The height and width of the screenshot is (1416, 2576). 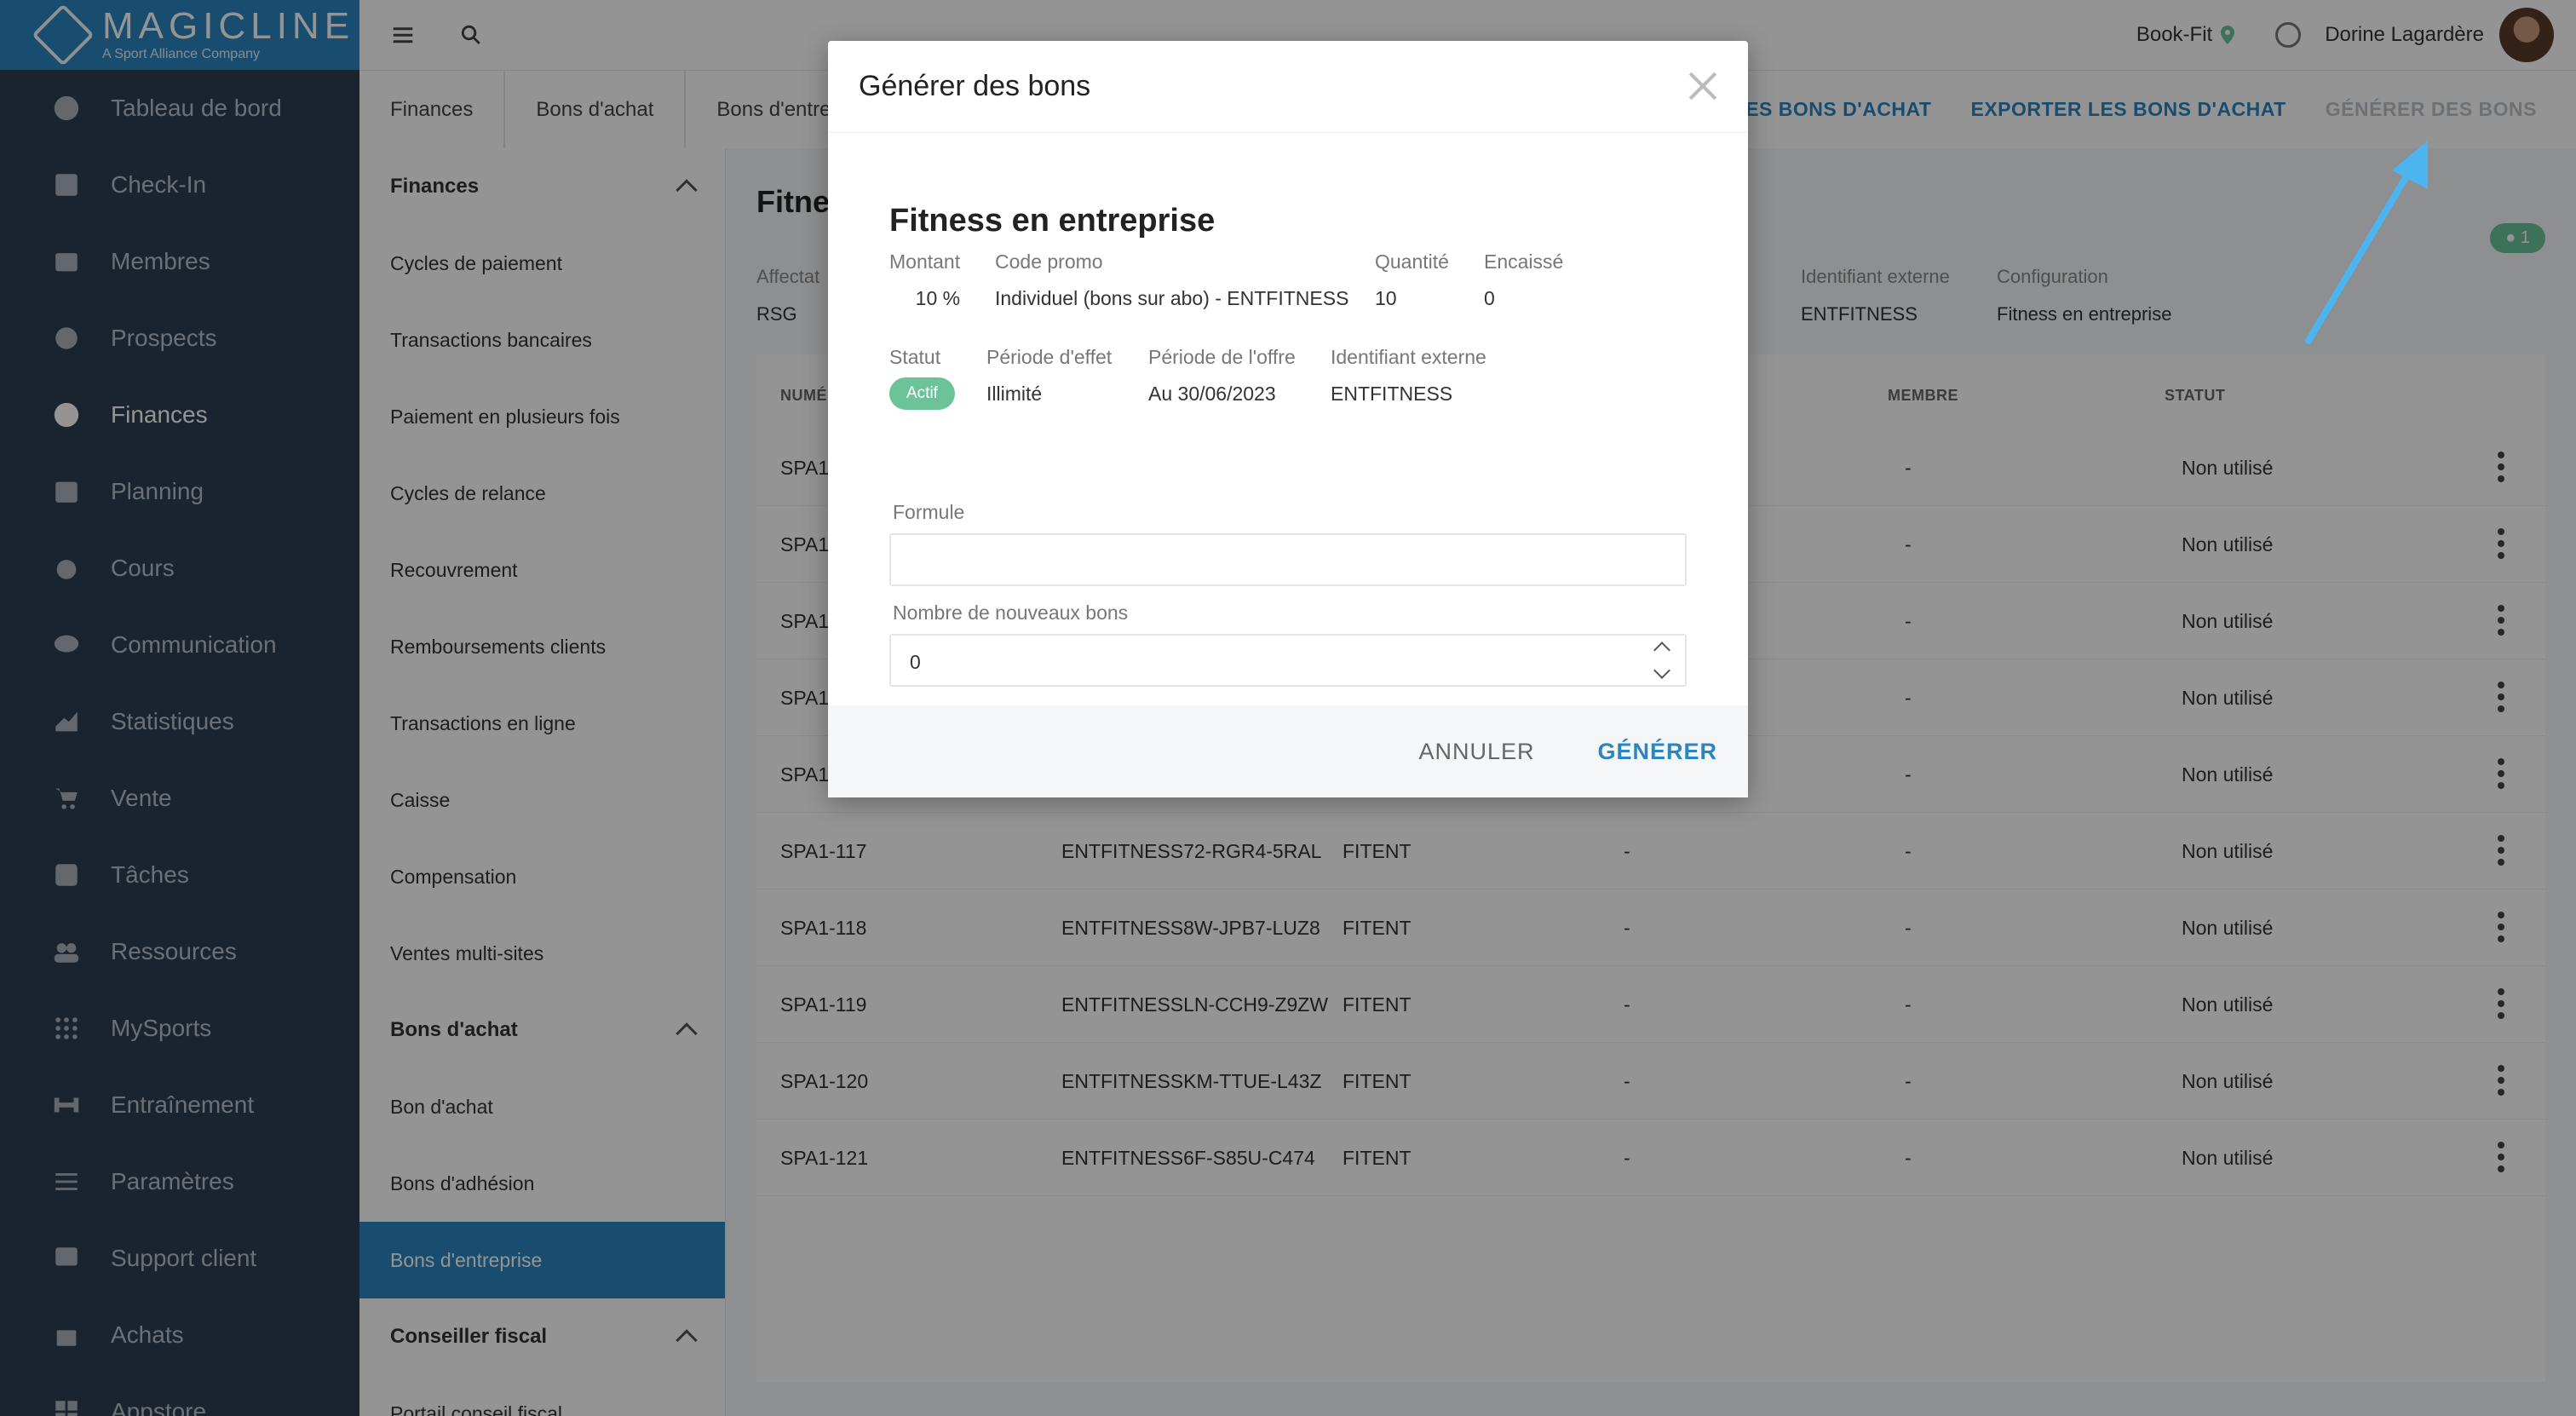 I want to click on voucher-count-input: 0, so click(x=1288, y=660).